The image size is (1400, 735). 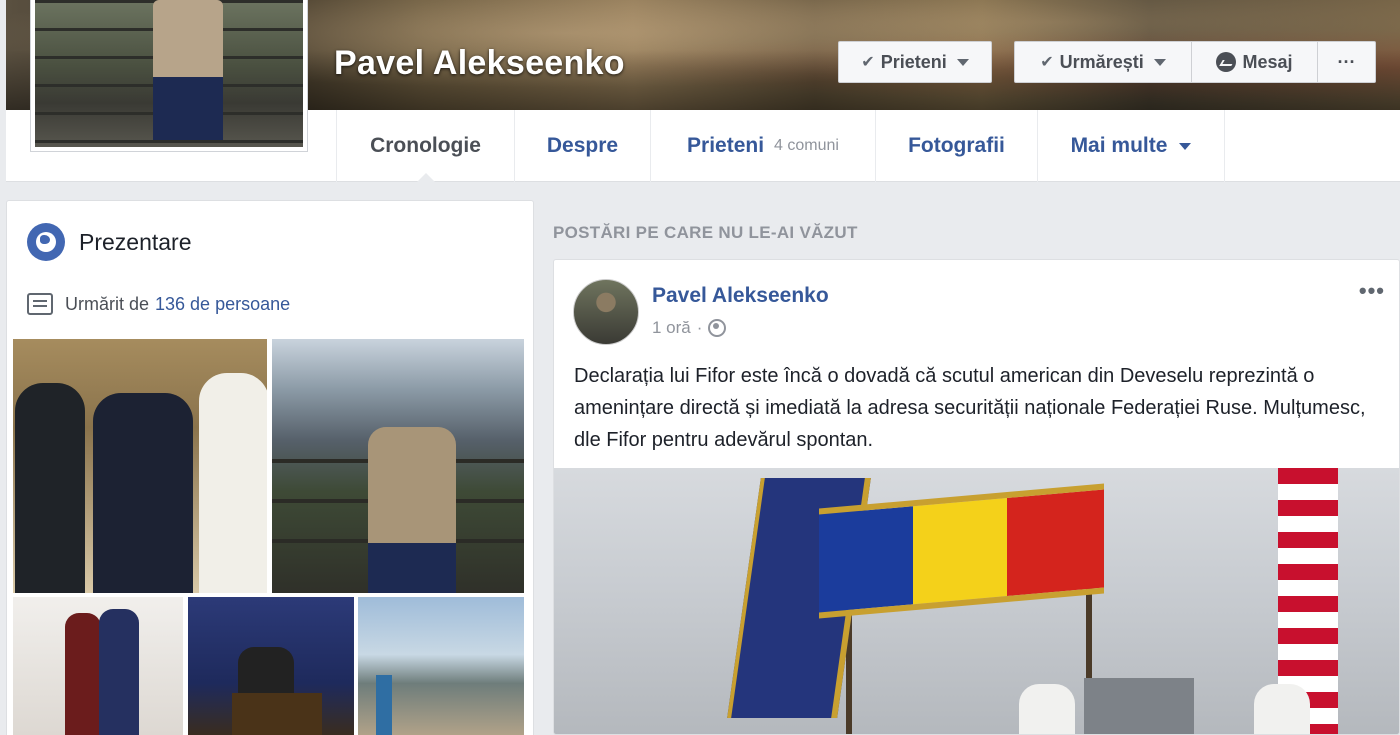 I want to click on tab-timeline: Cronologie, so click(x=425, y=146).